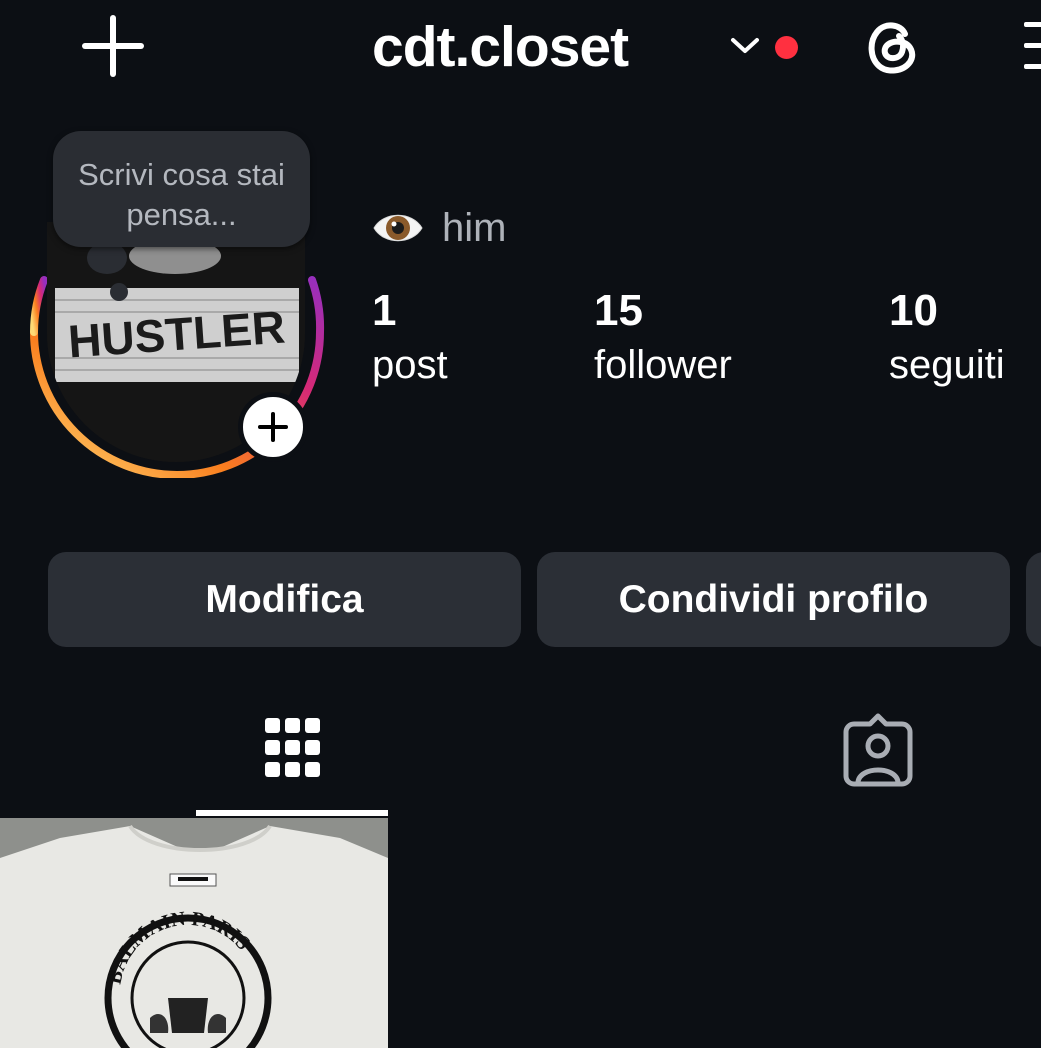 The width and height of the screenshot is (1041, 1048). I want to click on post-thumbnail: BALMAIN PARIS, so click(194, 933).